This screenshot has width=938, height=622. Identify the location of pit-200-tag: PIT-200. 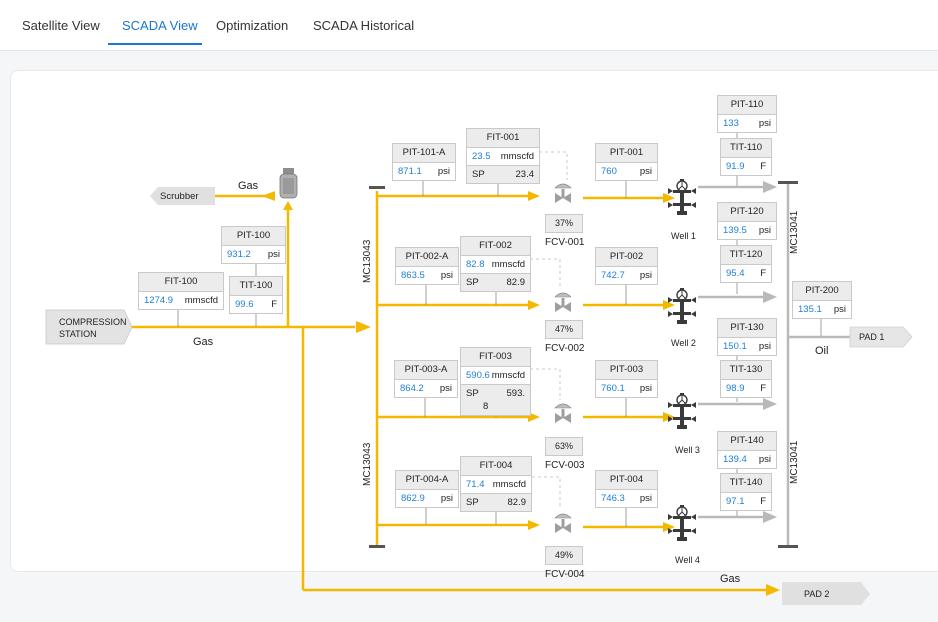
(822, 291).